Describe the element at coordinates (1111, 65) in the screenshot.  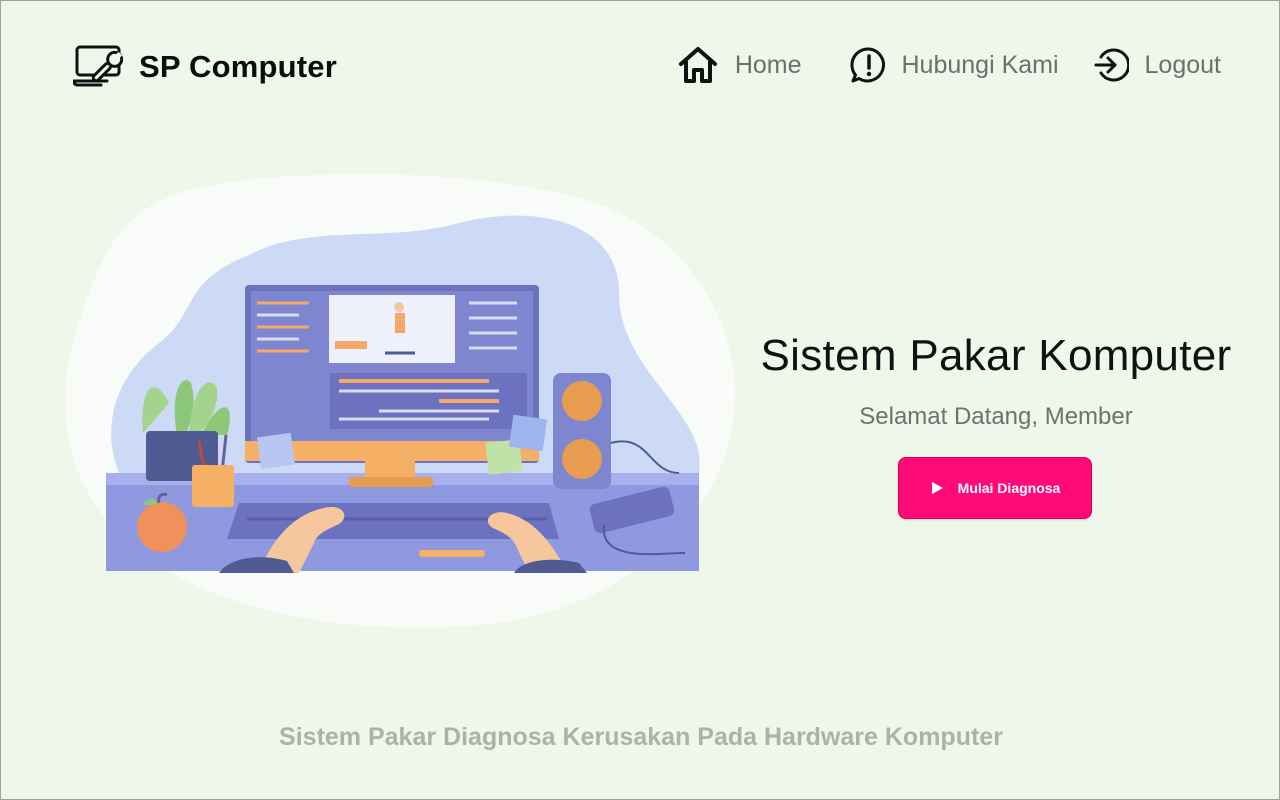
I see `logout-icon` at that location.